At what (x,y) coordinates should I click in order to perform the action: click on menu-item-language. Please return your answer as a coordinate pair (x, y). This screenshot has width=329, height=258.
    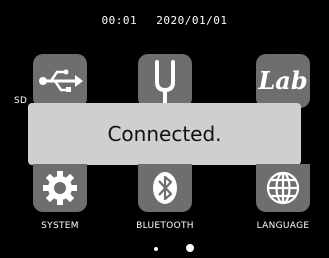
    Looking at the image, I should click on (283, 188).